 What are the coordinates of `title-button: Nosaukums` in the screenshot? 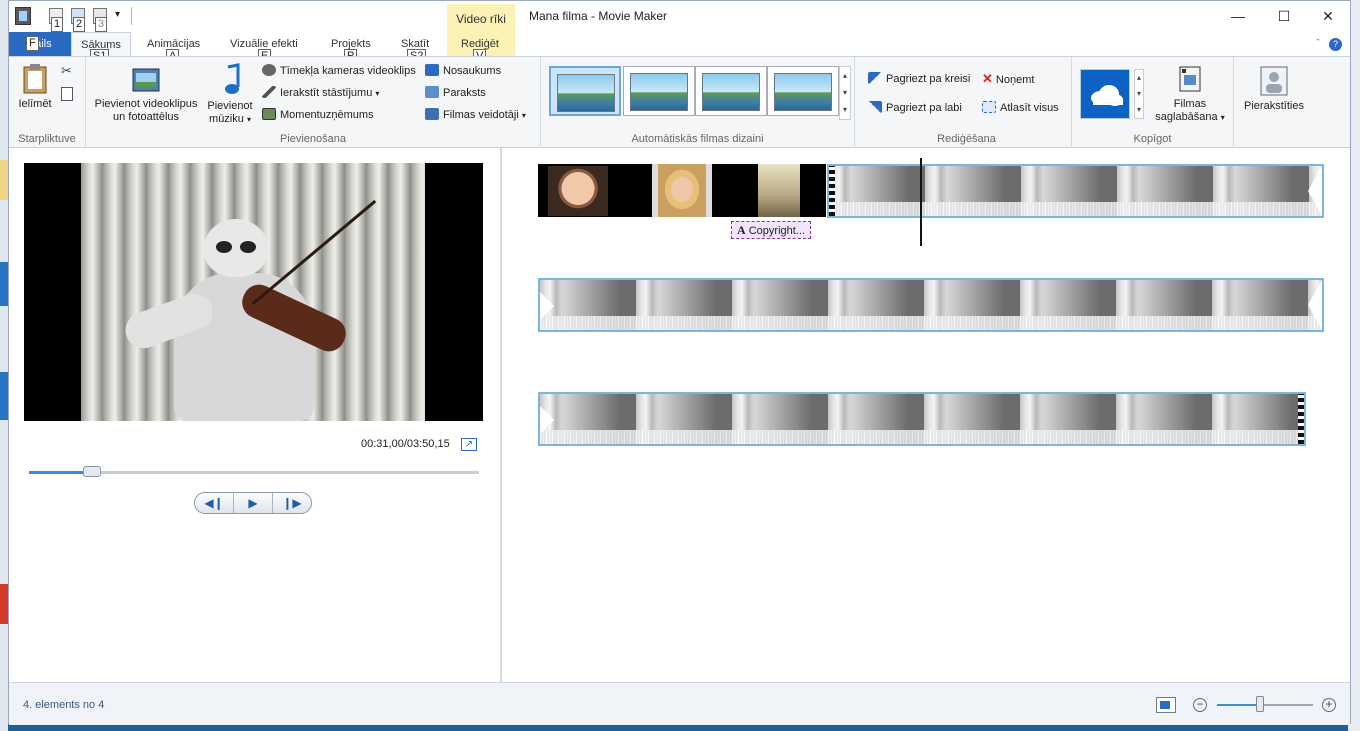 It's located at (463, 71).